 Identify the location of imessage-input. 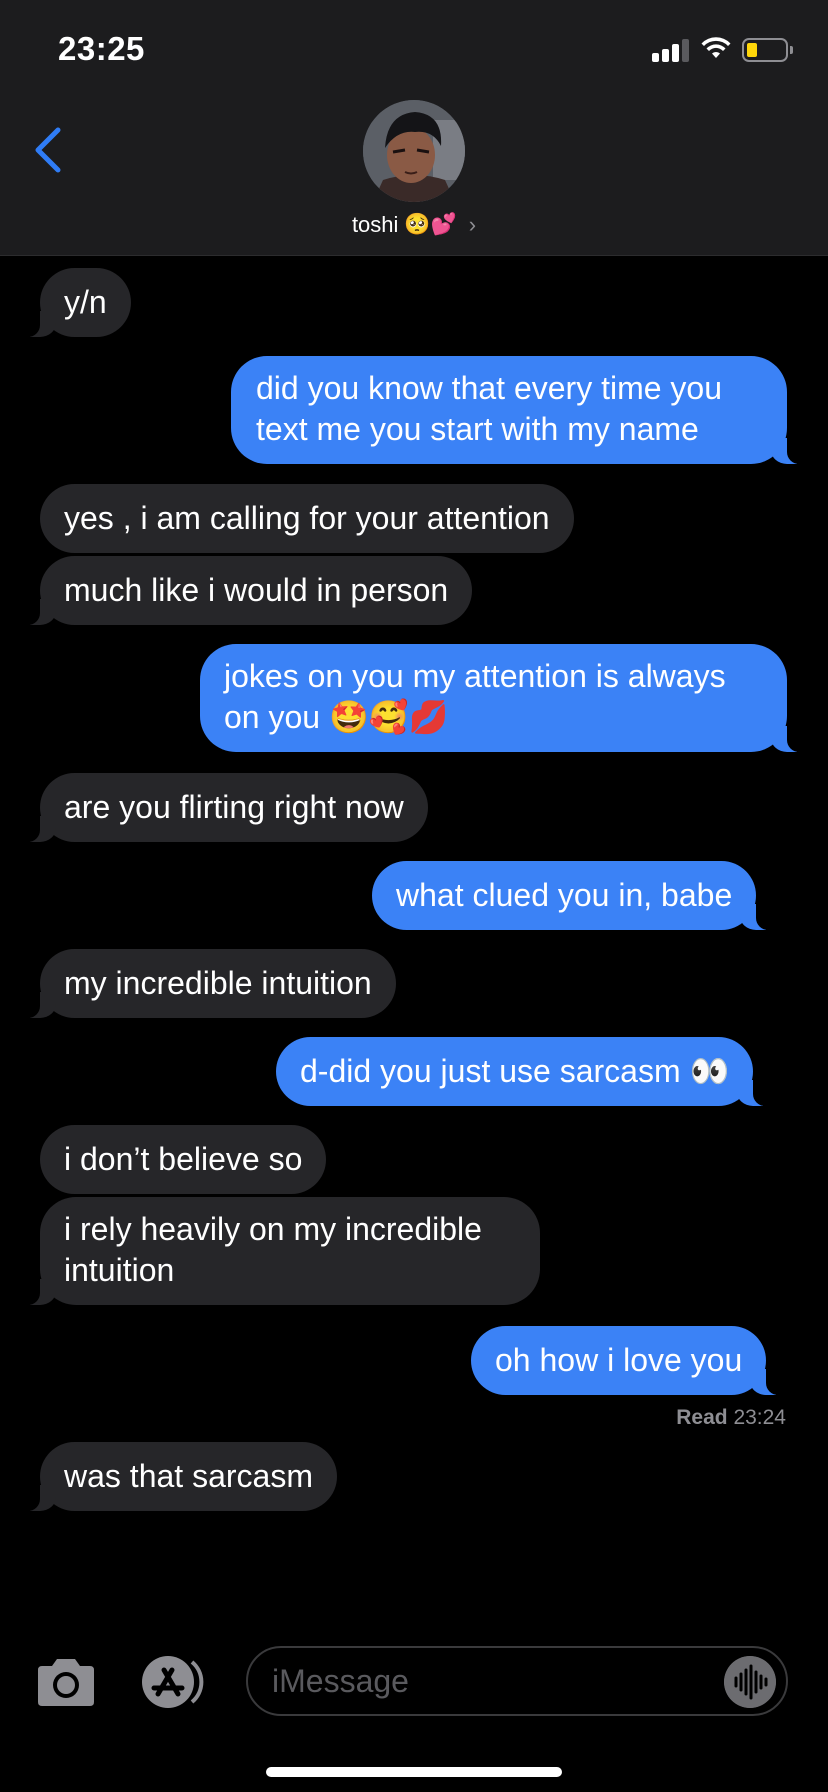
(517, 1681).